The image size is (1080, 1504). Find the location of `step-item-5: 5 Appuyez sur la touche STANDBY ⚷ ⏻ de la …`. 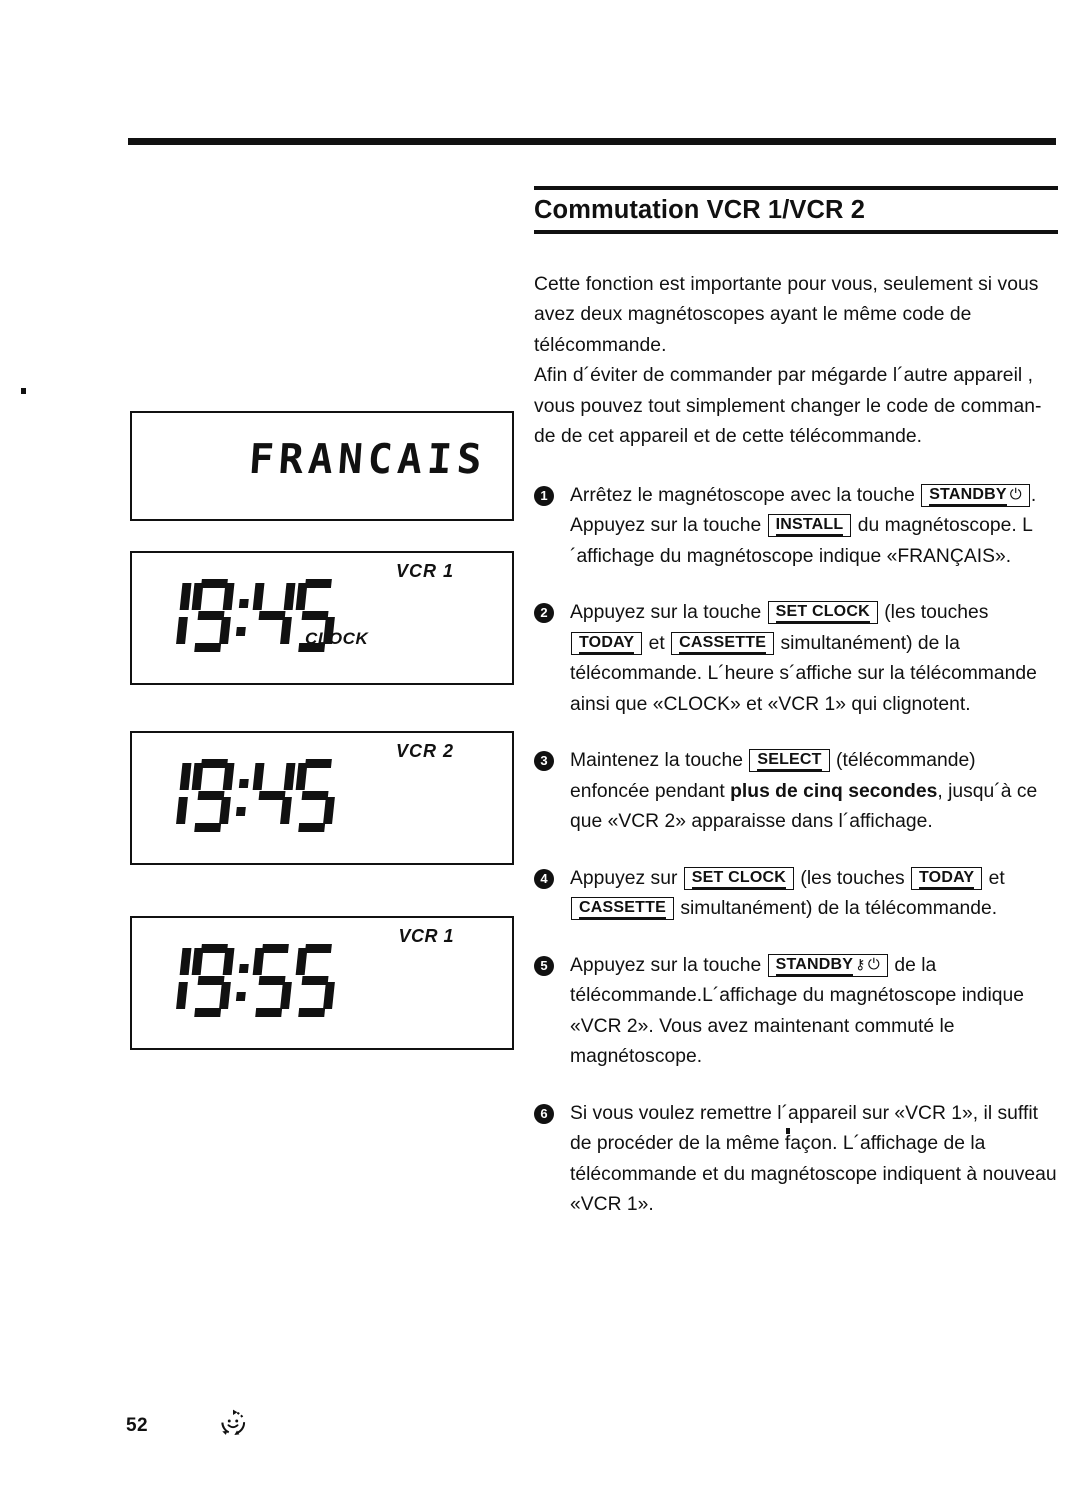

step-item-5: 5 Appuyez sur la touche STANDBY ⚷ ⏻ de la … is located at coordinates (796, 1012).